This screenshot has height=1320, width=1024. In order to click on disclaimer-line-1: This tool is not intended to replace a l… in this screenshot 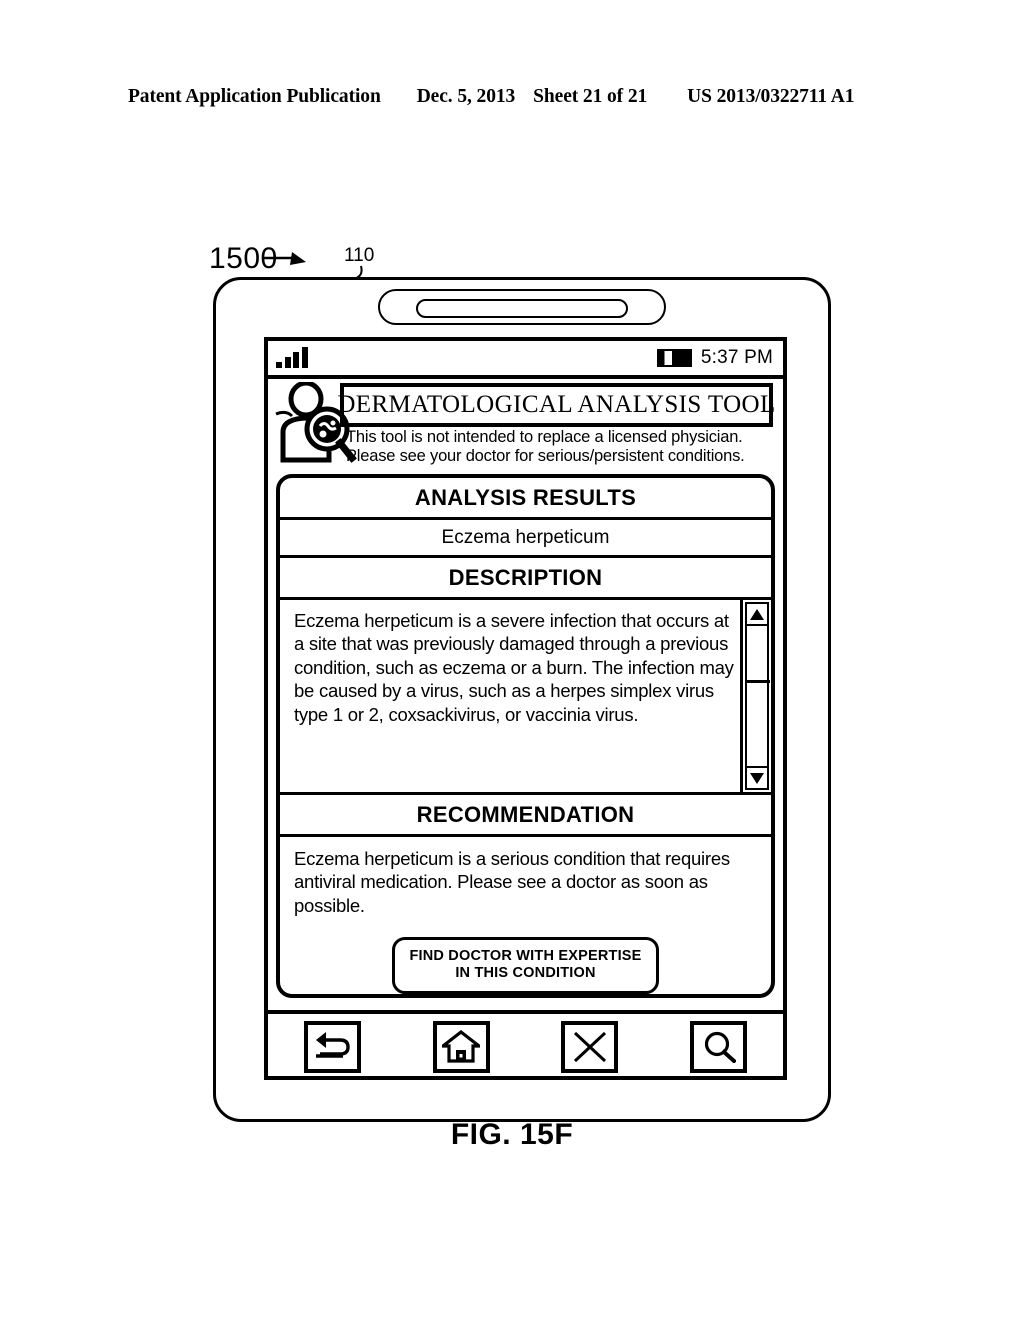, I will do `click(544, 437)`.